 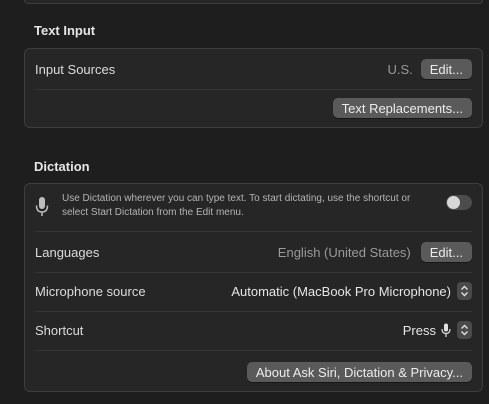 I want to click on microphone-source-select: Automatic (MacBook Pro Microphone), so click(x=351, y=291).